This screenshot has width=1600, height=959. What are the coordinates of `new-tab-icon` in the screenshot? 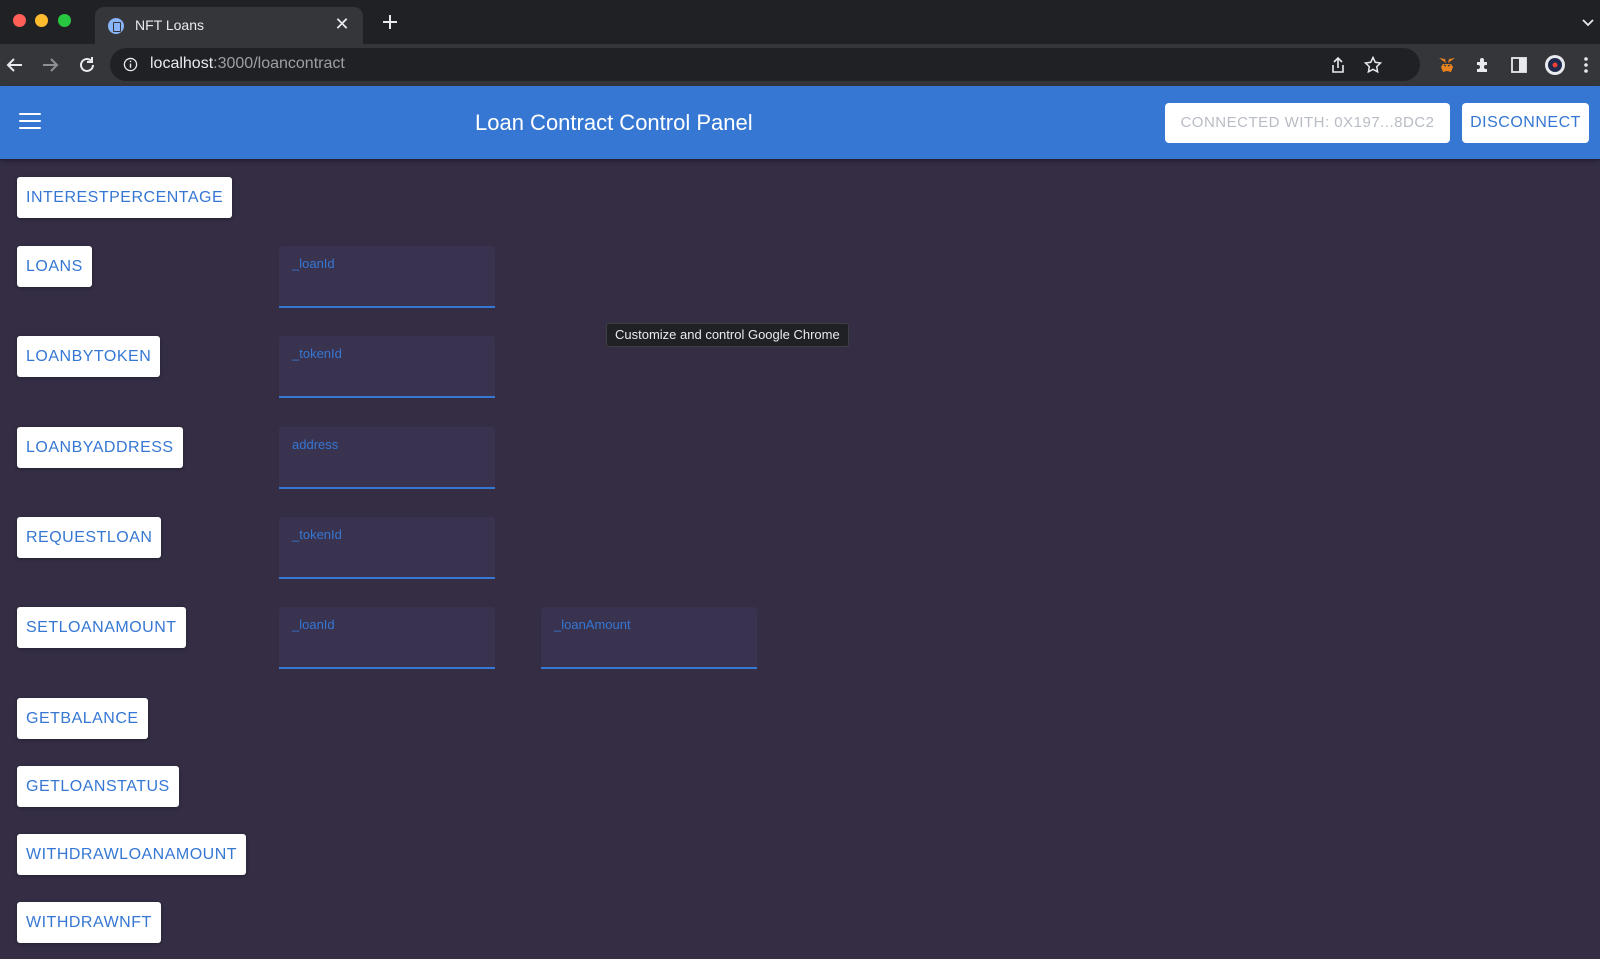 It's located at (390, 22).